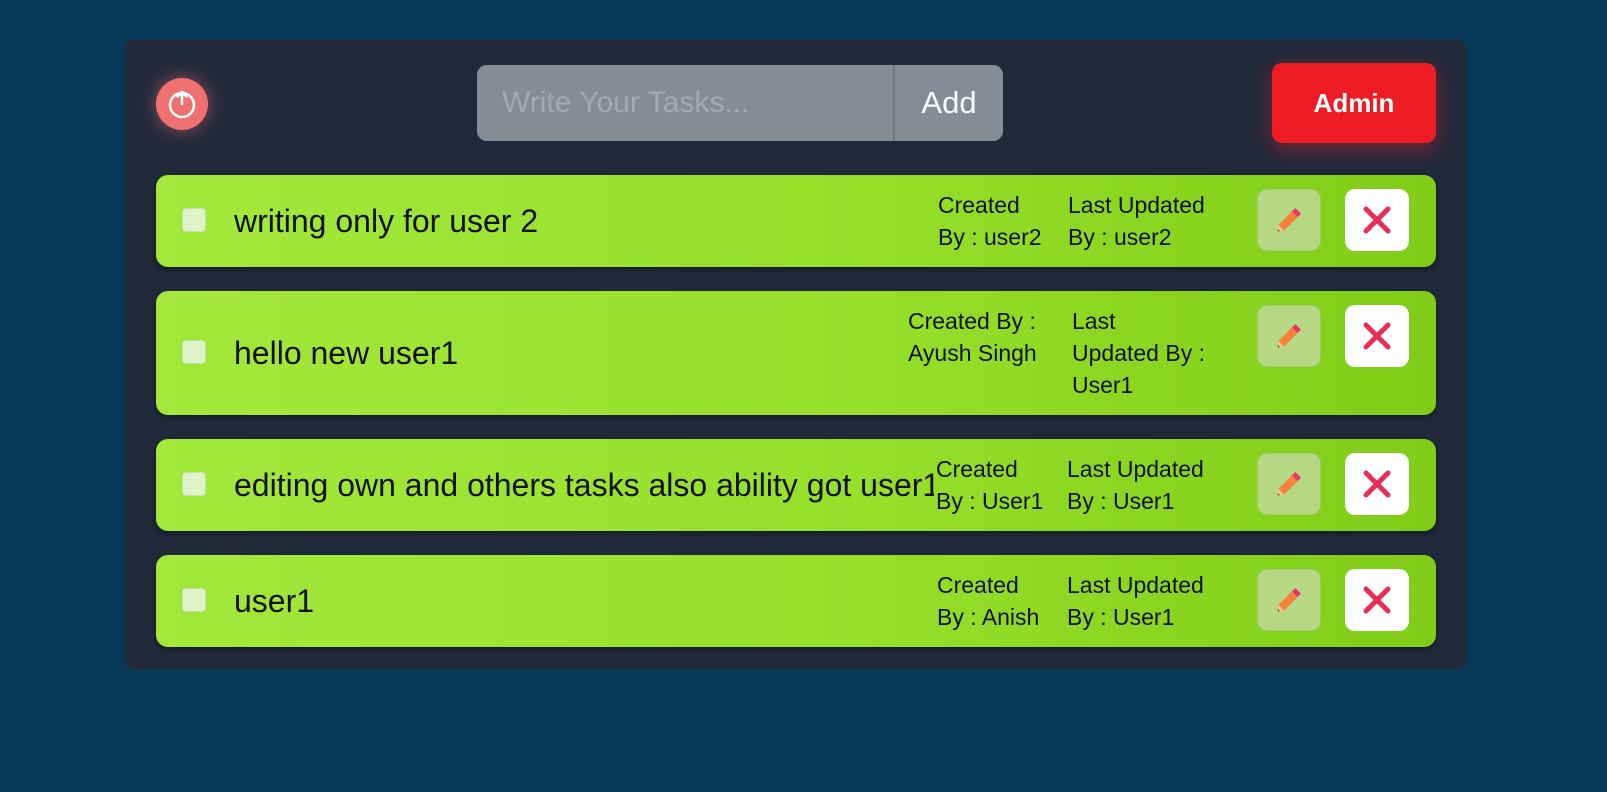  What do you see at coordinates (990, 237) in the screenshot?
I see `created-by-value: By : user2` at bounding box center [990, 237].